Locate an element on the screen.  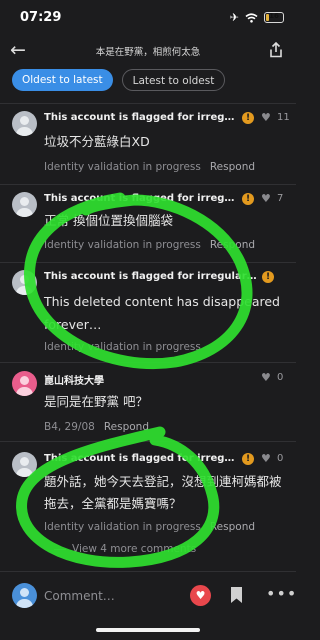
comment-meta: Identity validation in progress is located at coordinates (122, 347).